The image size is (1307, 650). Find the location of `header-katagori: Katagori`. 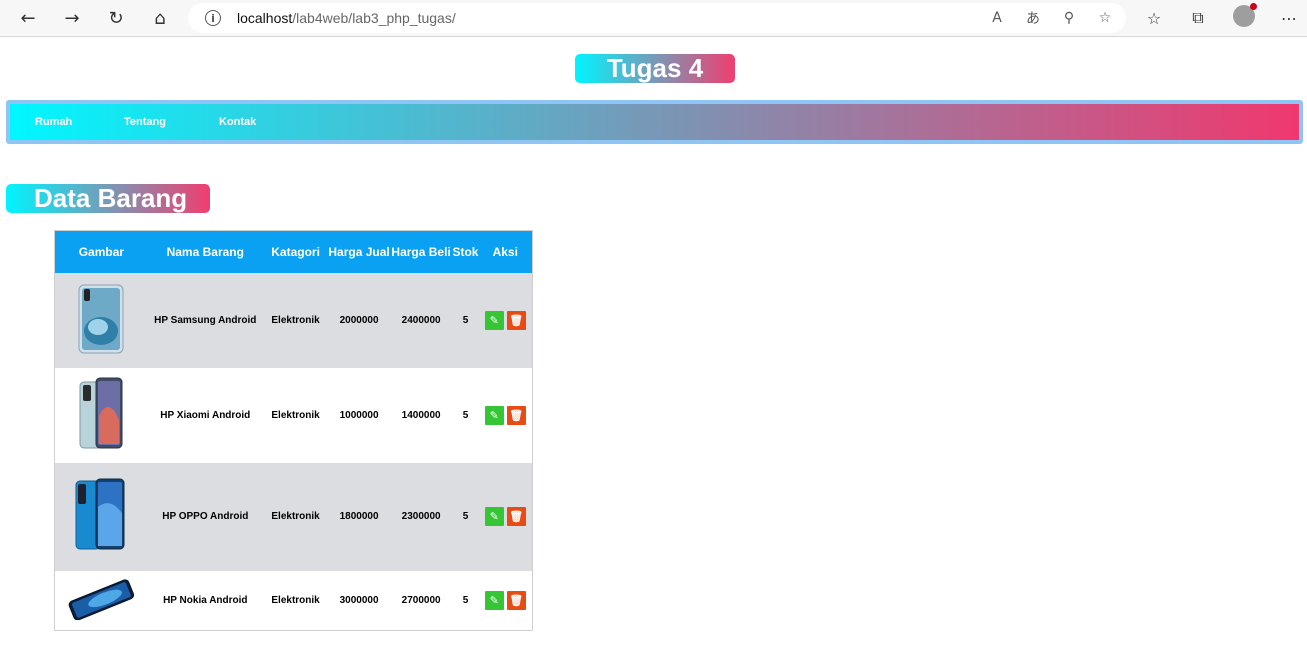

header-katagori: Katagori is located at coordinates (295, 251).